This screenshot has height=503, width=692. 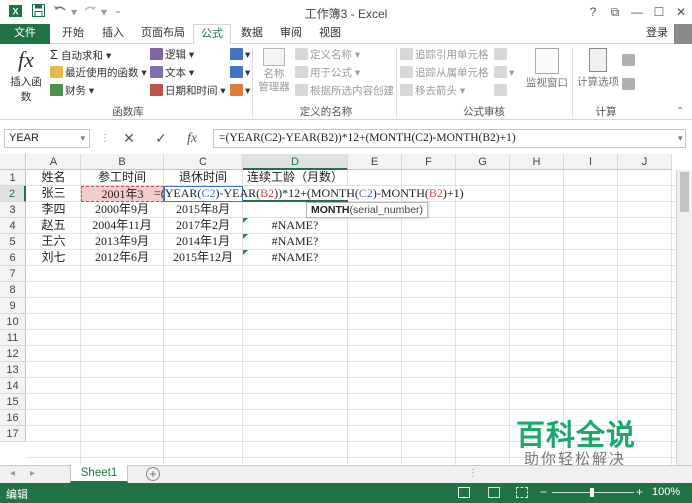 What do you see at coordinates (203, 162) in the screenshot?
I see `column-header-c: C` at bounding box center [203, 162].